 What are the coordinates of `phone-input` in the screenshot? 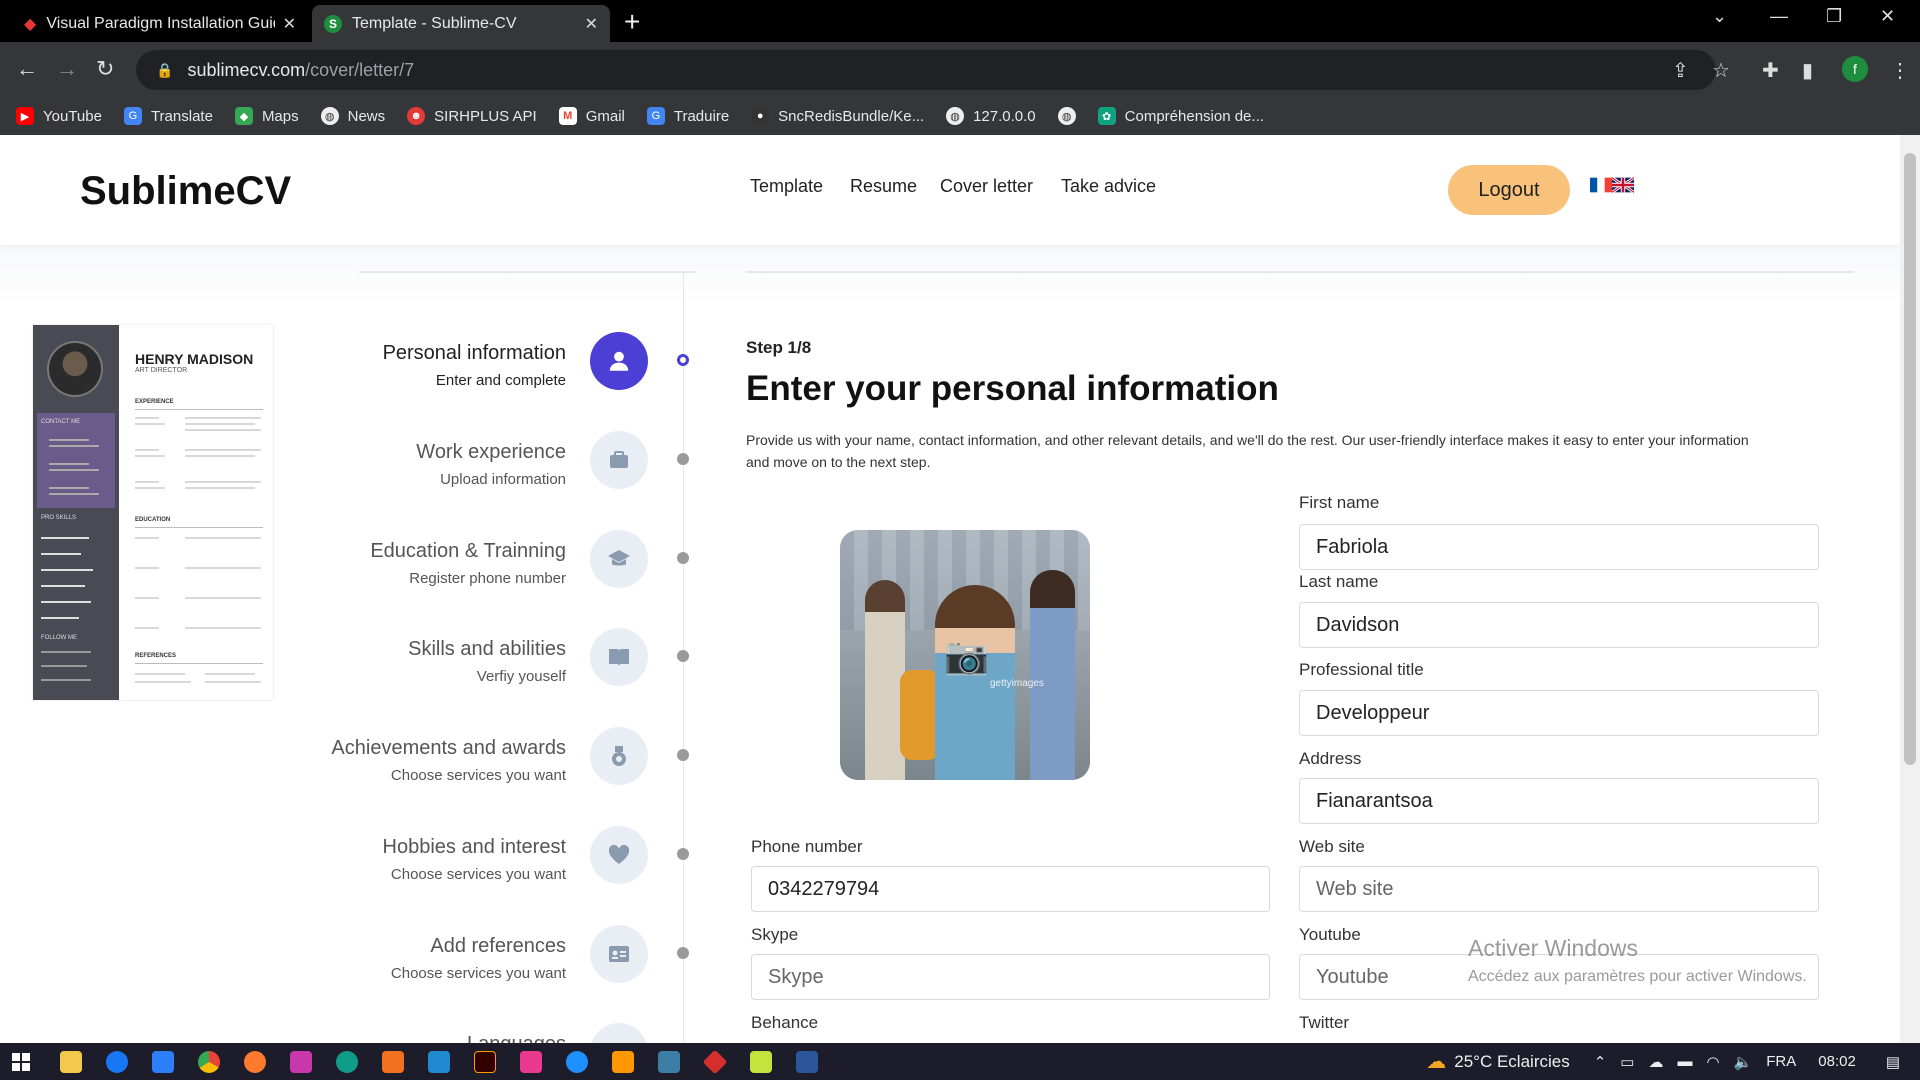 It's located at (1010, 889).